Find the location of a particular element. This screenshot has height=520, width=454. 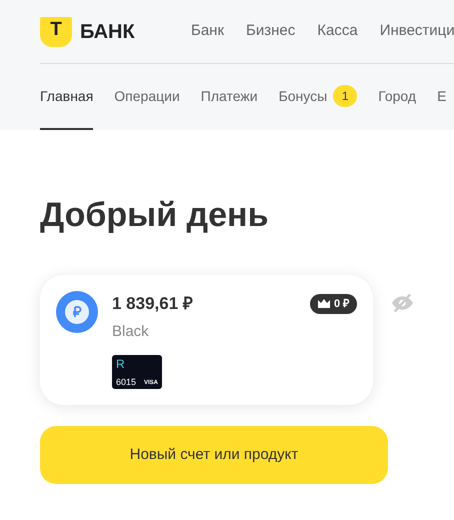

nav-link: Инвестици is located at coordinates (417, 31).